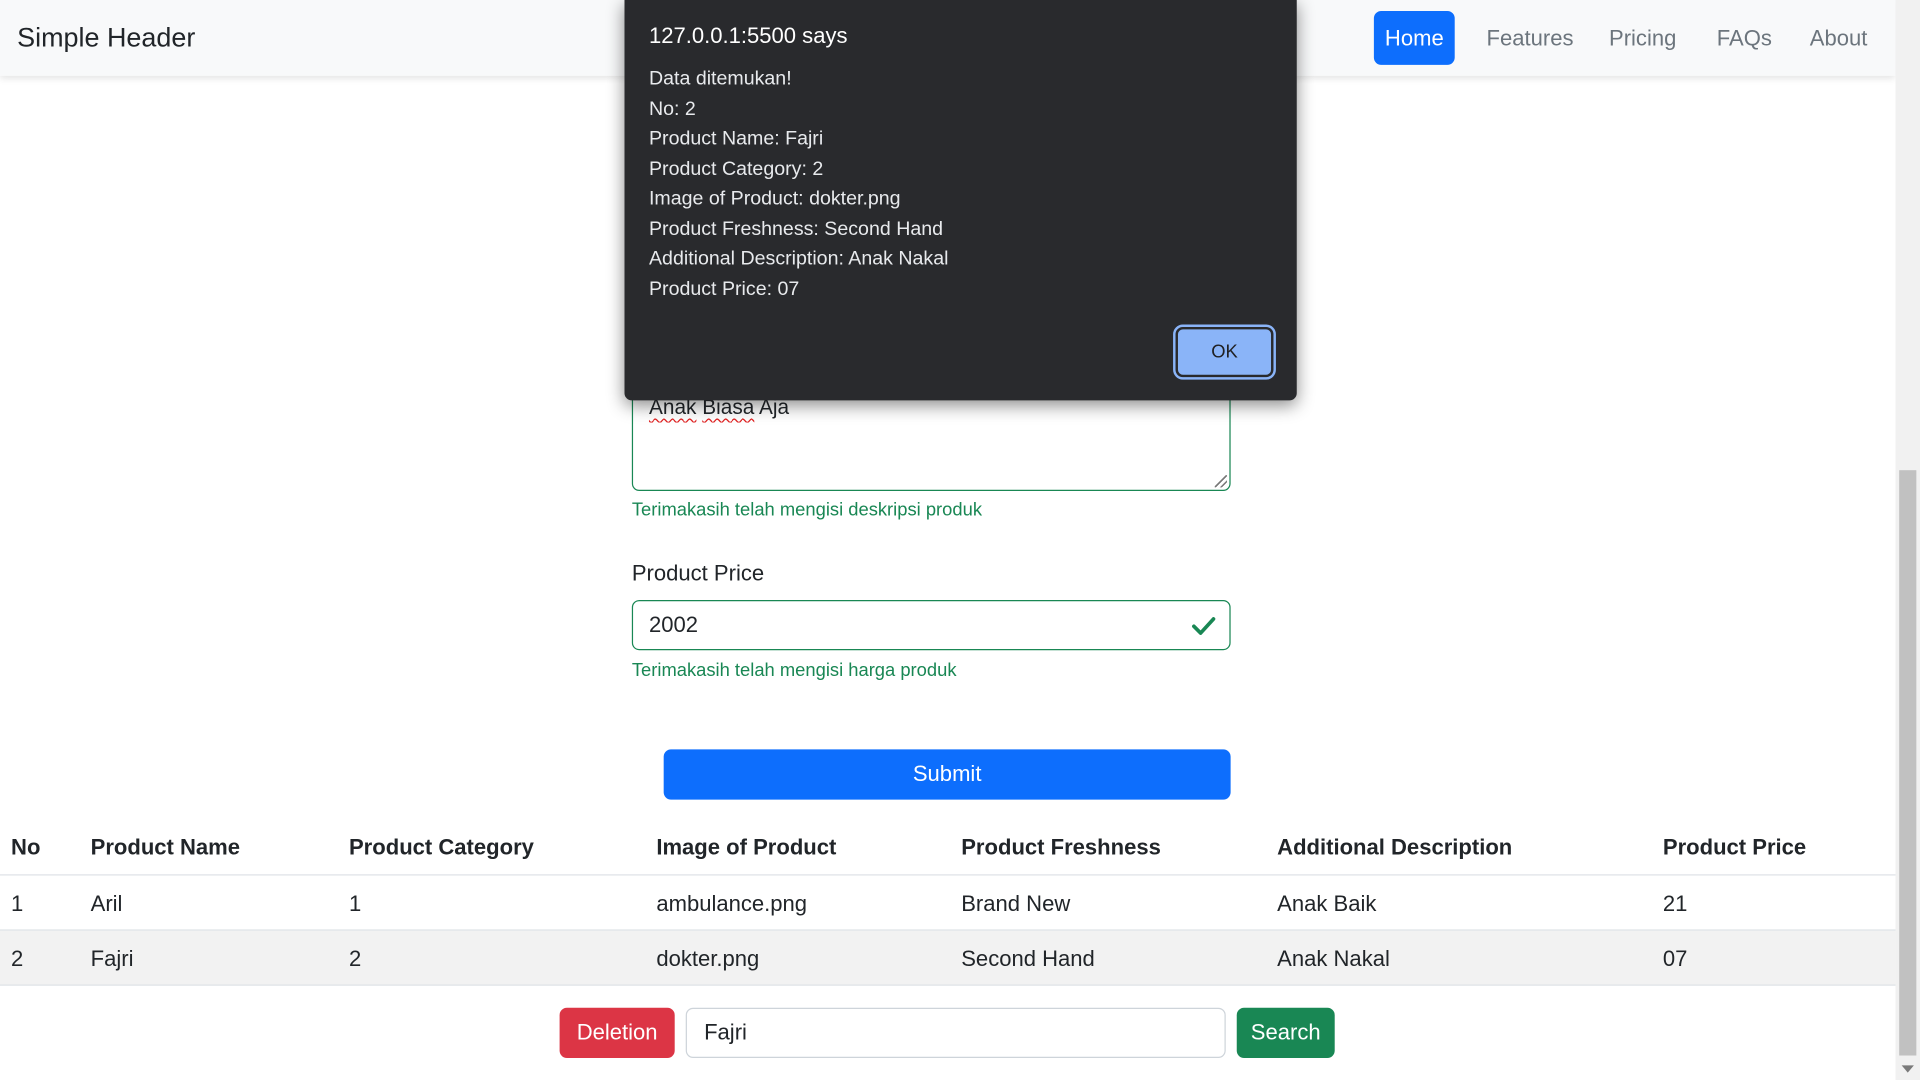 This screenshot has height=1080, width=1920. What do you see at coordinates (165, 847) in the screenshot?
I see `th-product-name: Product Name` at bounding box center [165, 847].